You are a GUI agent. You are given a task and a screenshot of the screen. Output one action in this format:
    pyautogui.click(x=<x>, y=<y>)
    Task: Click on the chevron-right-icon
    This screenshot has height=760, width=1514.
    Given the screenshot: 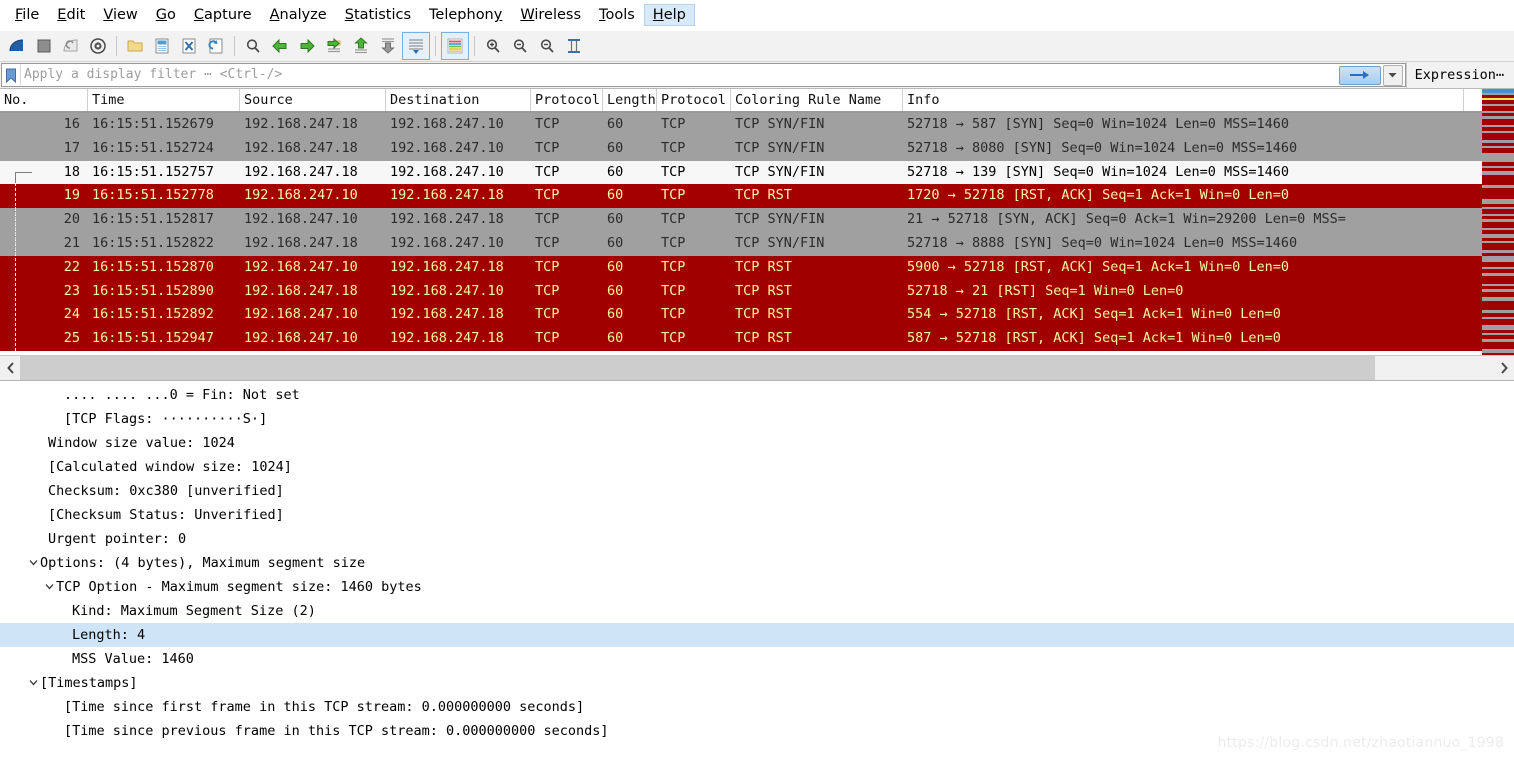 What is the action you would take?
    pyautogui.click(x=1504, y=368)
    